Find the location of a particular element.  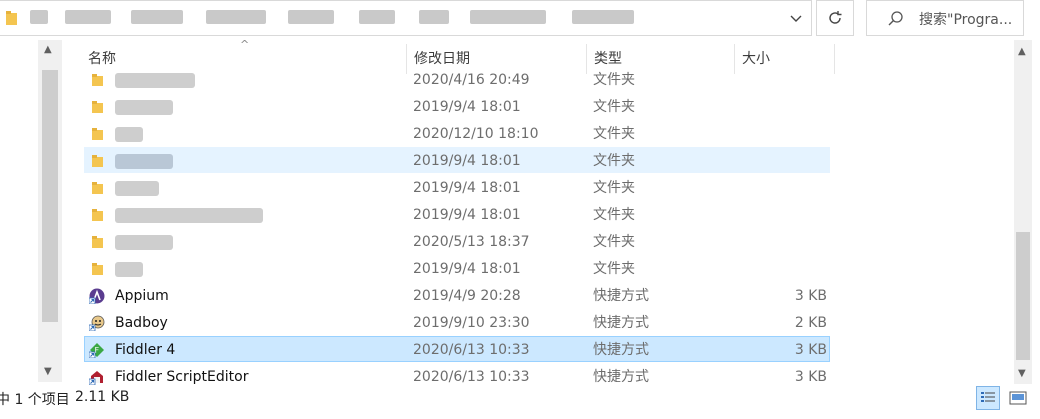

address-path is located at coordinates (332, 17).